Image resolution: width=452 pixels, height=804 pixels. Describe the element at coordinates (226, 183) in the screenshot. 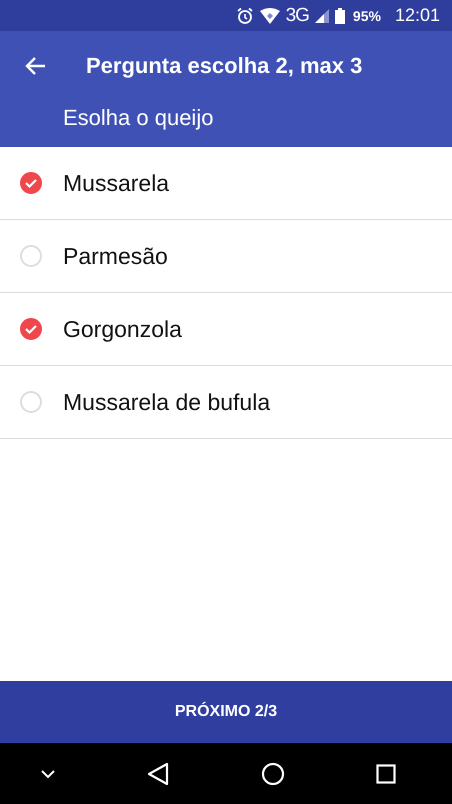

I see `option-item: Mussarela` at that location.